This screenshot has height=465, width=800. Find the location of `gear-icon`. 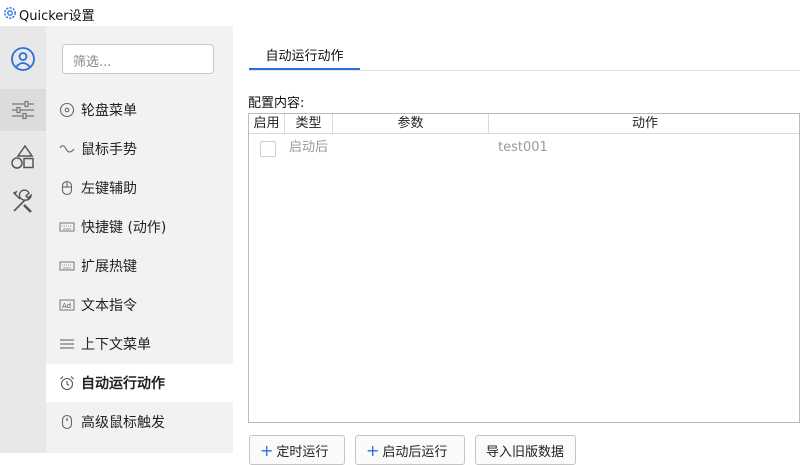

gear-icon is located at coordinates (10, 13).